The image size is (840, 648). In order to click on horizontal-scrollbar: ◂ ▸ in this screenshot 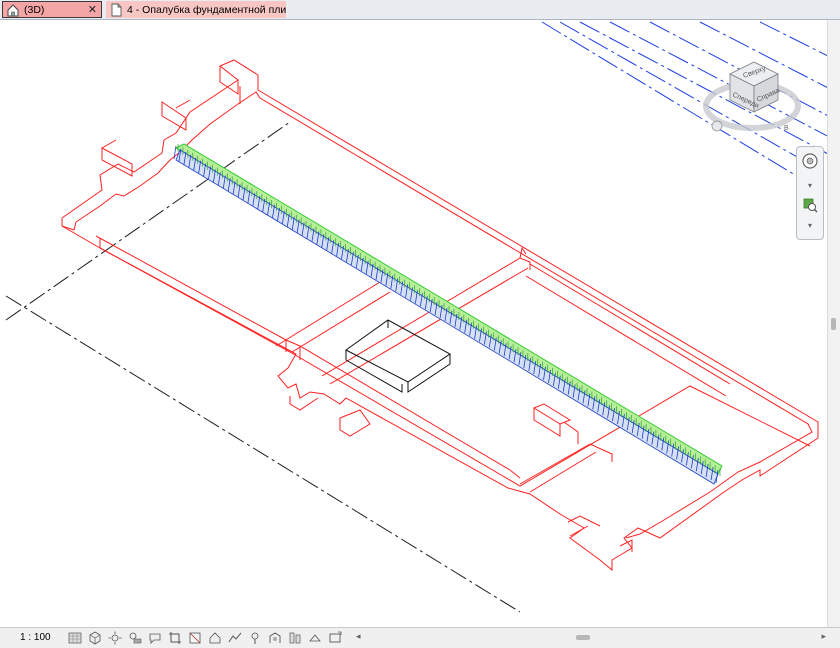, I will do `click(591, 637)`.